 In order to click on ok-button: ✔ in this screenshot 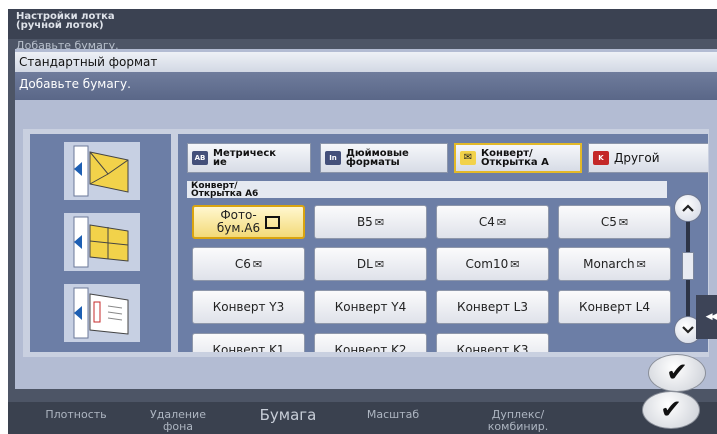, I will do `click(677, 373)`.